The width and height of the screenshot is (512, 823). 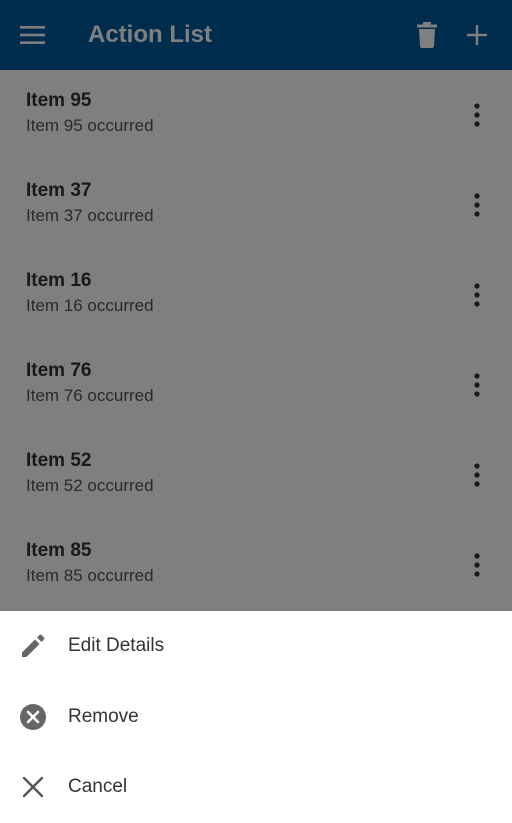 What do you see at coordinates (103, 716) in the screenshot?
I see `remove-label: Remove` at bounding box center [103, 716].